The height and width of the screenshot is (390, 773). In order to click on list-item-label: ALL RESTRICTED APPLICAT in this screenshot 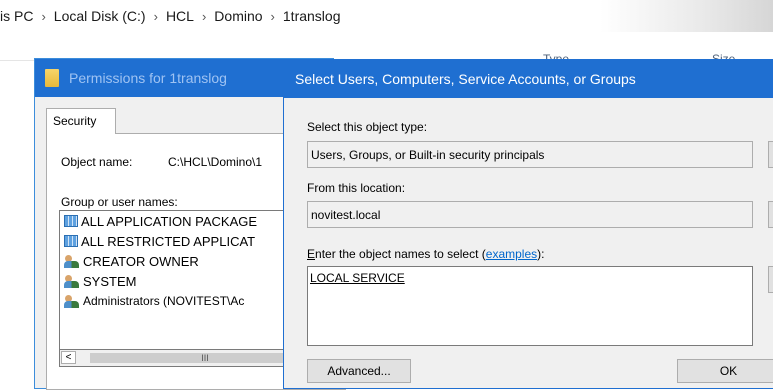, I will do `click(168, 241)`.